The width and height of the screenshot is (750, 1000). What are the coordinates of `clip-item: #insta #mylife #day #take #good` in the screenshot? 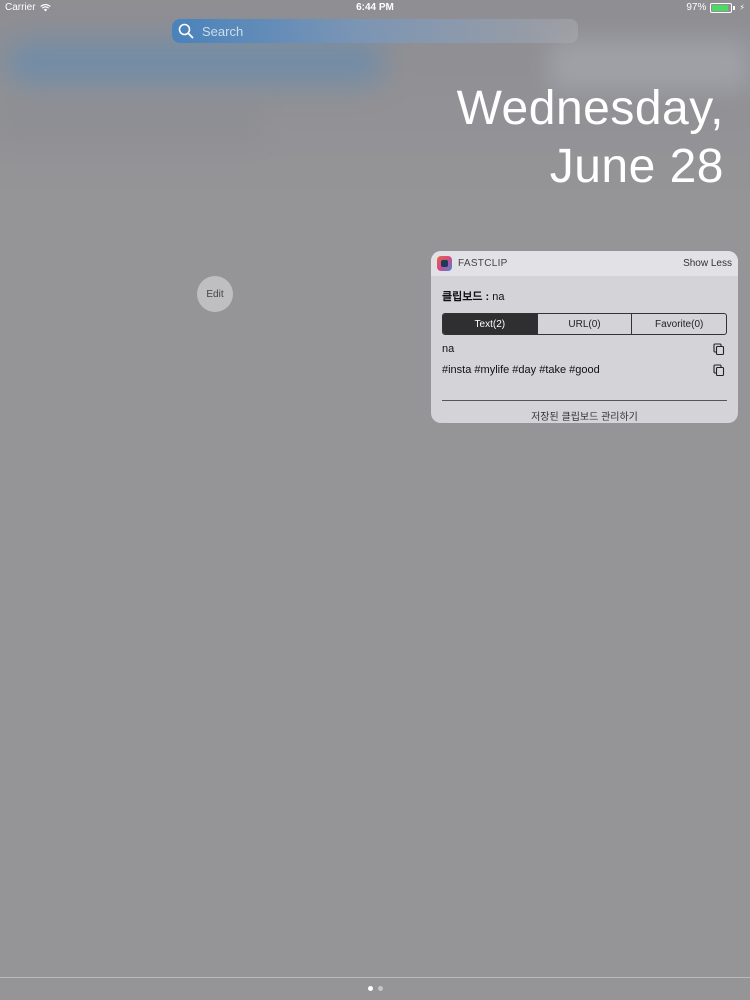 It's located at (584, 369).